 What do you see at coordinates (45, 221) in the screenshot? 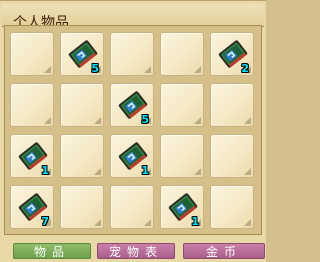
I see `item-count: 7` at bounding box center [45, 221].